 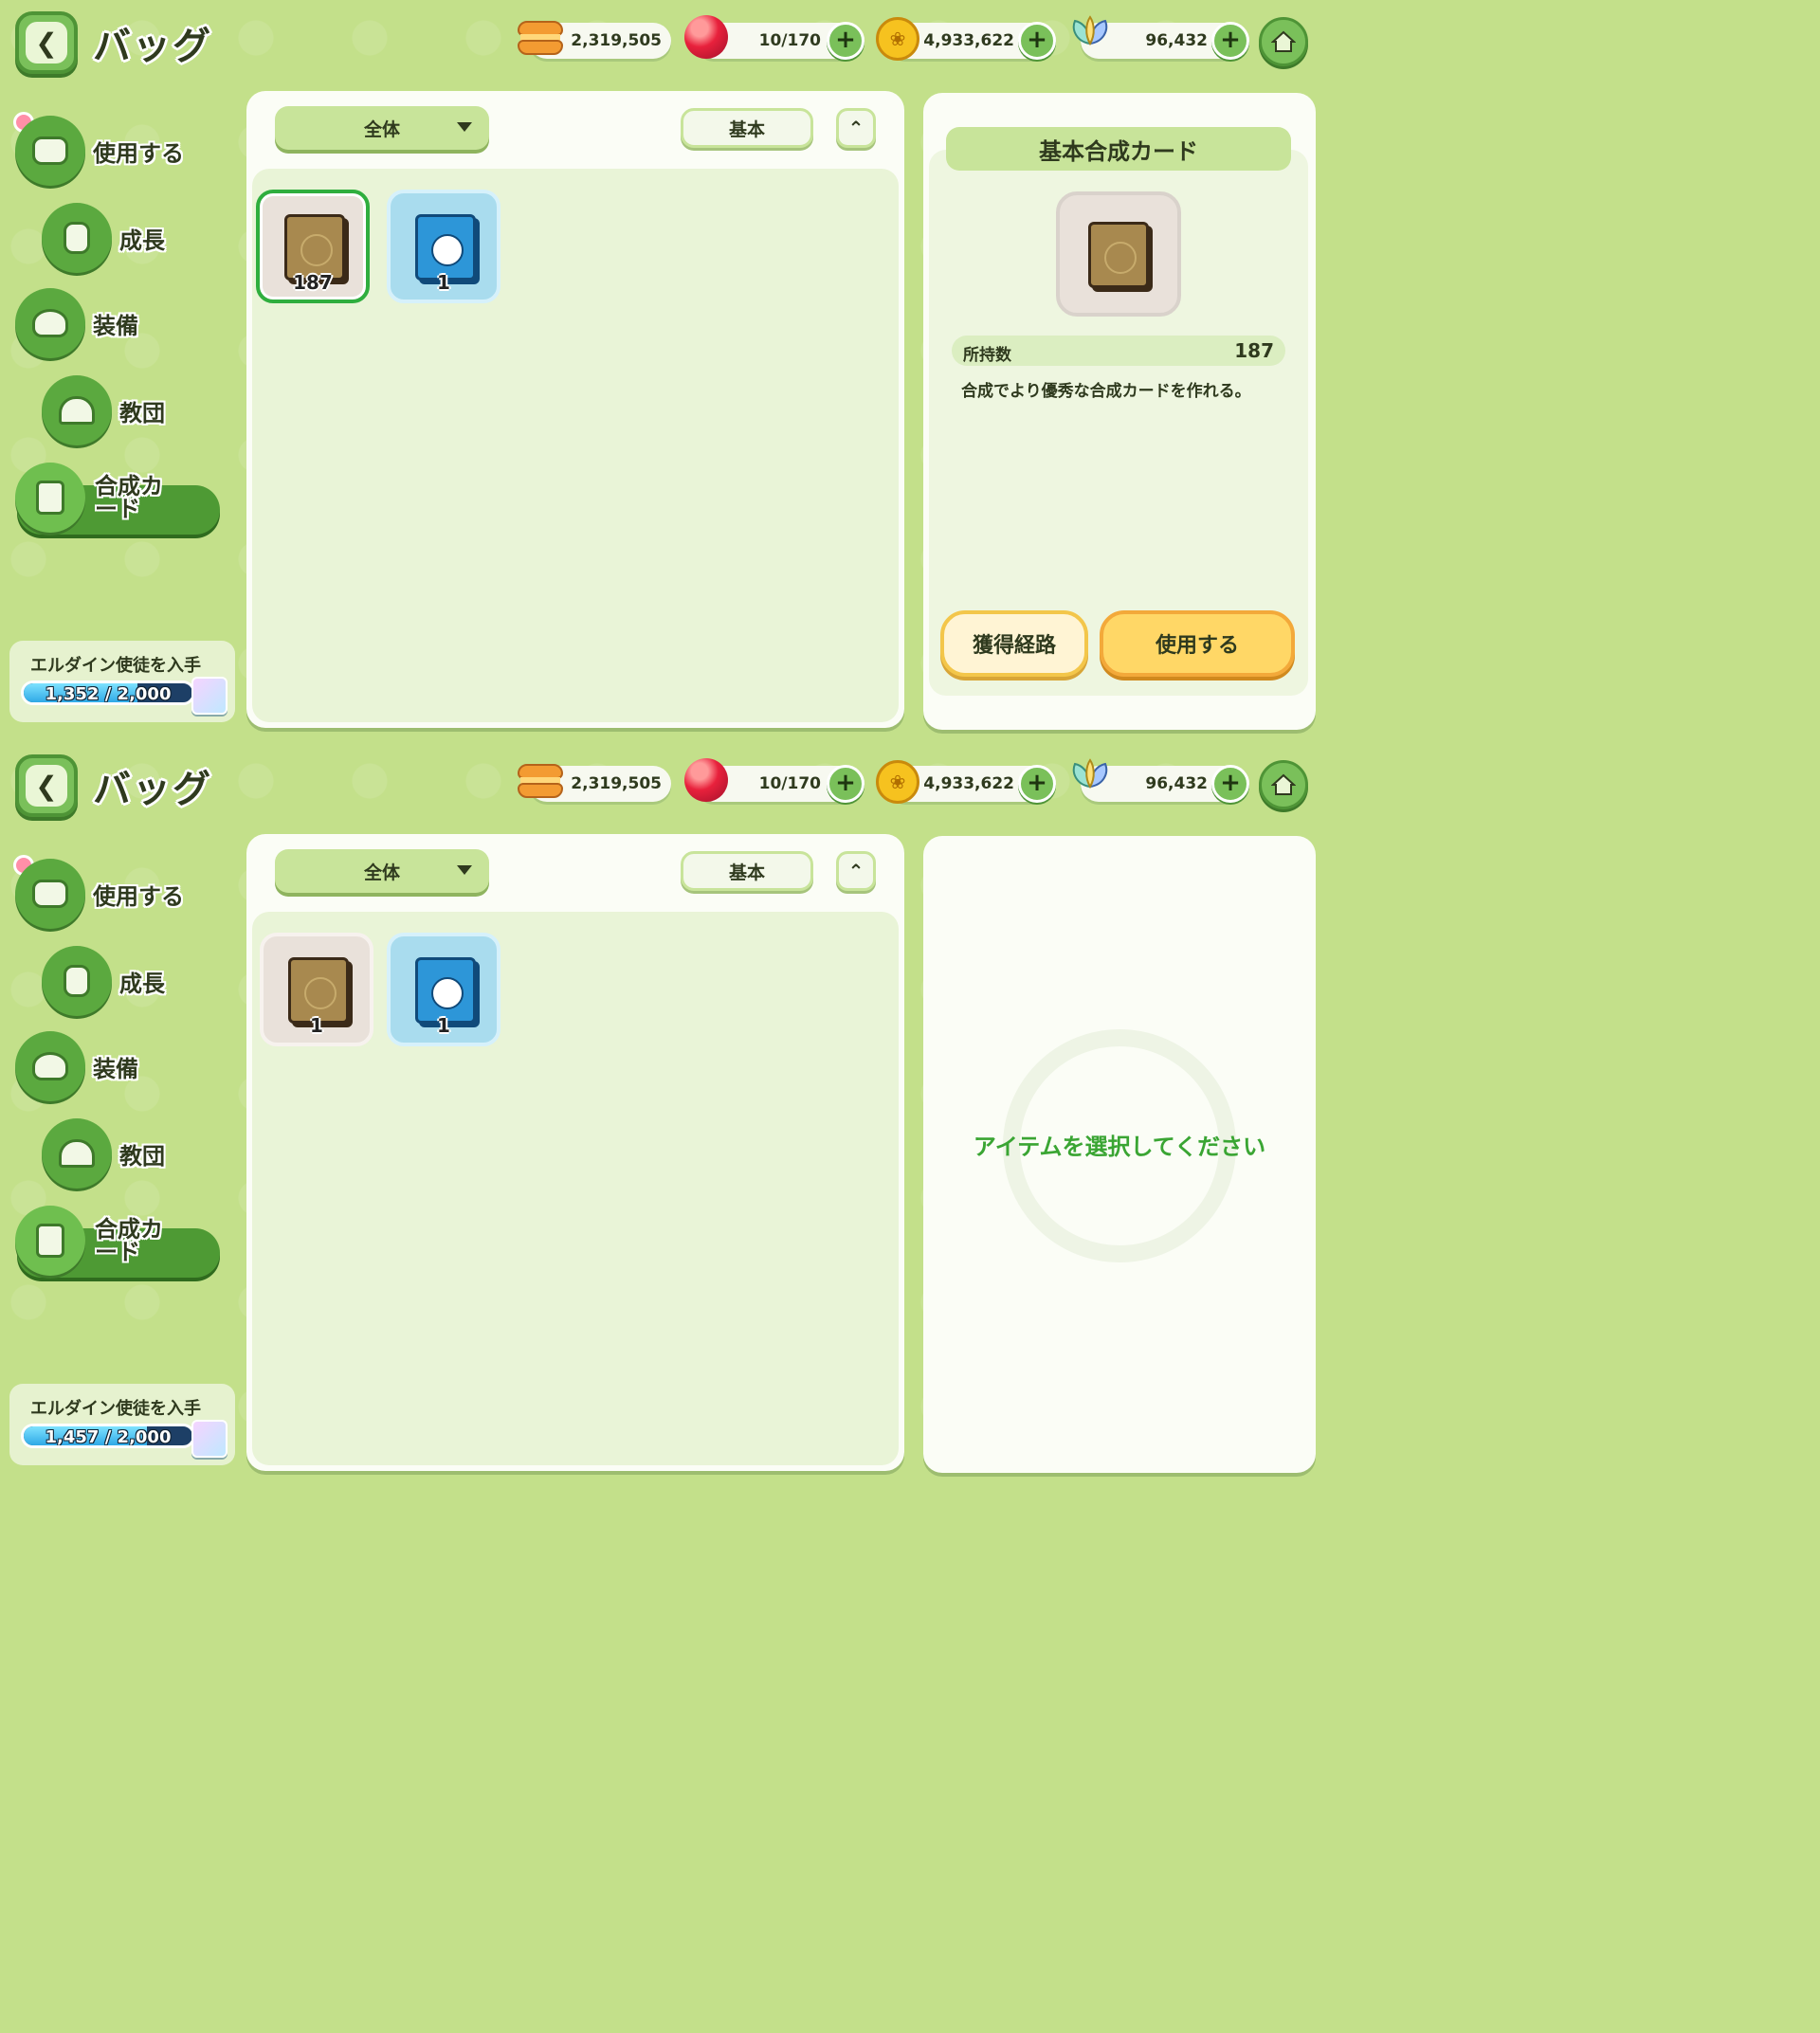 I want to click on progress-text: 1,457 / 2,000, so click(x=108, y=1437).